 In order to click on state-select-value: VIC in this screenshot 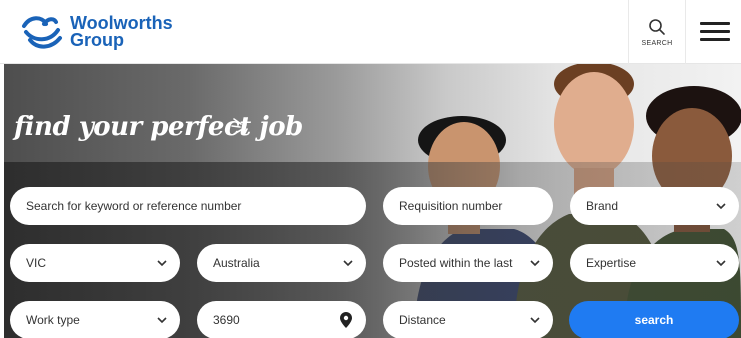, I will do `click(36, 263)`.